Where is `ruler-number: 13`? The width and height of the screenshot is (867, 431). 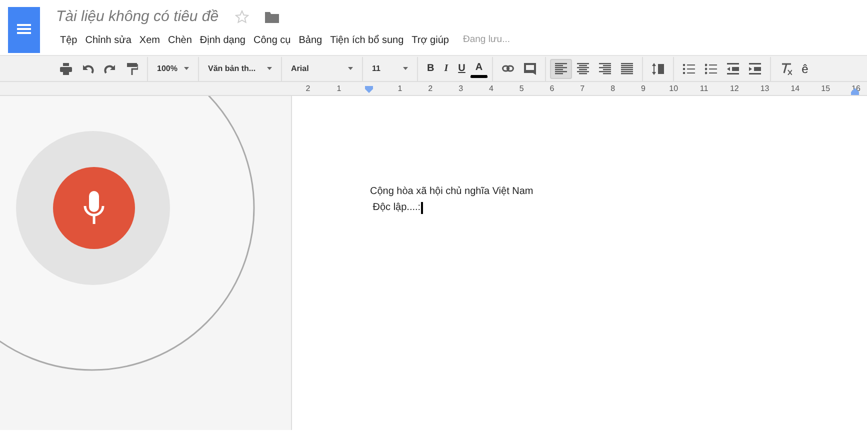
ruler-number: 13 is located at coordinates (765, 89).